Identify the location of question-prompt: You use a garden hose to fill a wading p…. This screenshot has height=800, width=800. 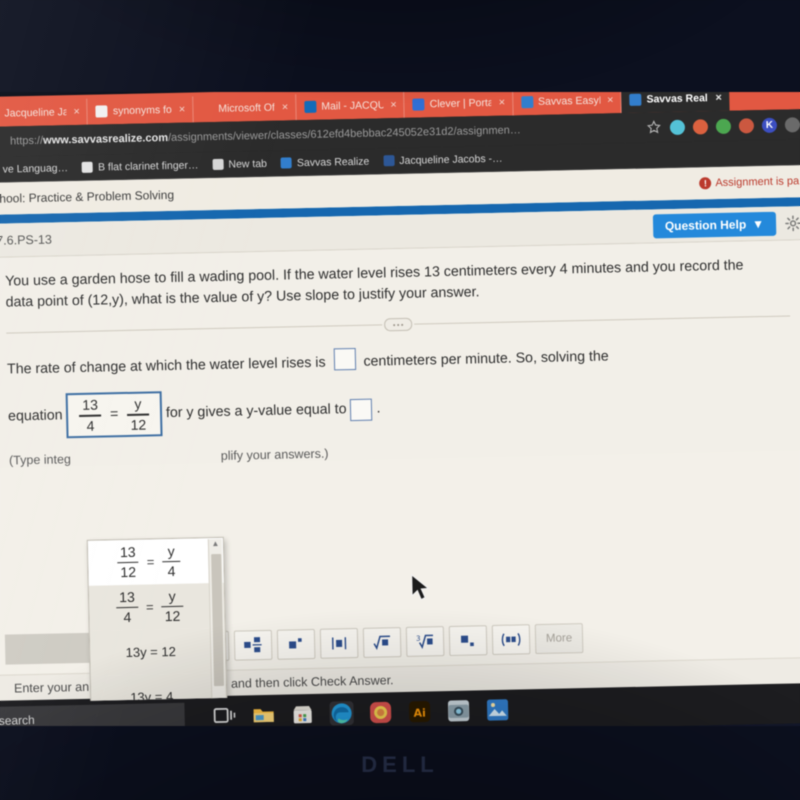
(374, 284).